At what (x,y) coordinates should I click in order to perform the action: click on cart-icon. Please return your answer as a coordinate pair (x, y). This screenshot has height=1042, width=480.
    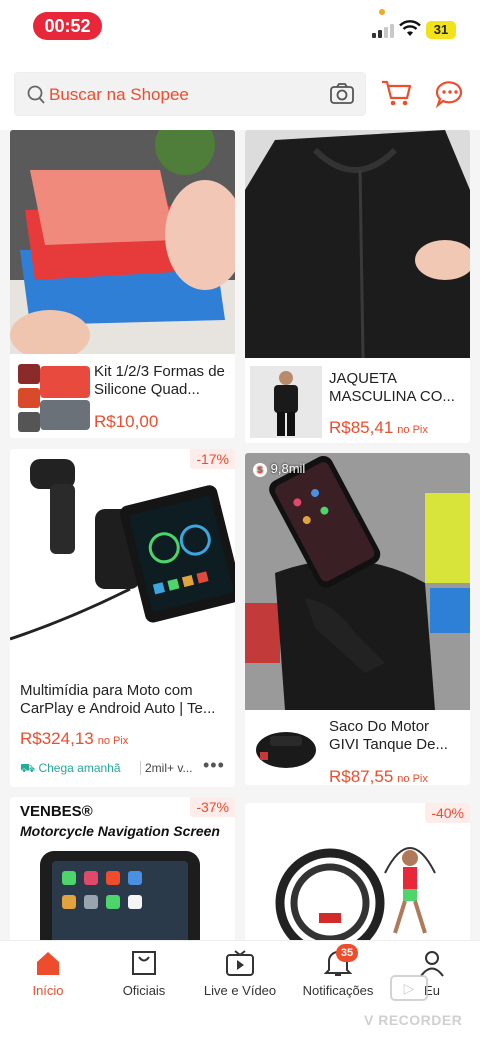
    Looking at the image, I should click on (396, 93).